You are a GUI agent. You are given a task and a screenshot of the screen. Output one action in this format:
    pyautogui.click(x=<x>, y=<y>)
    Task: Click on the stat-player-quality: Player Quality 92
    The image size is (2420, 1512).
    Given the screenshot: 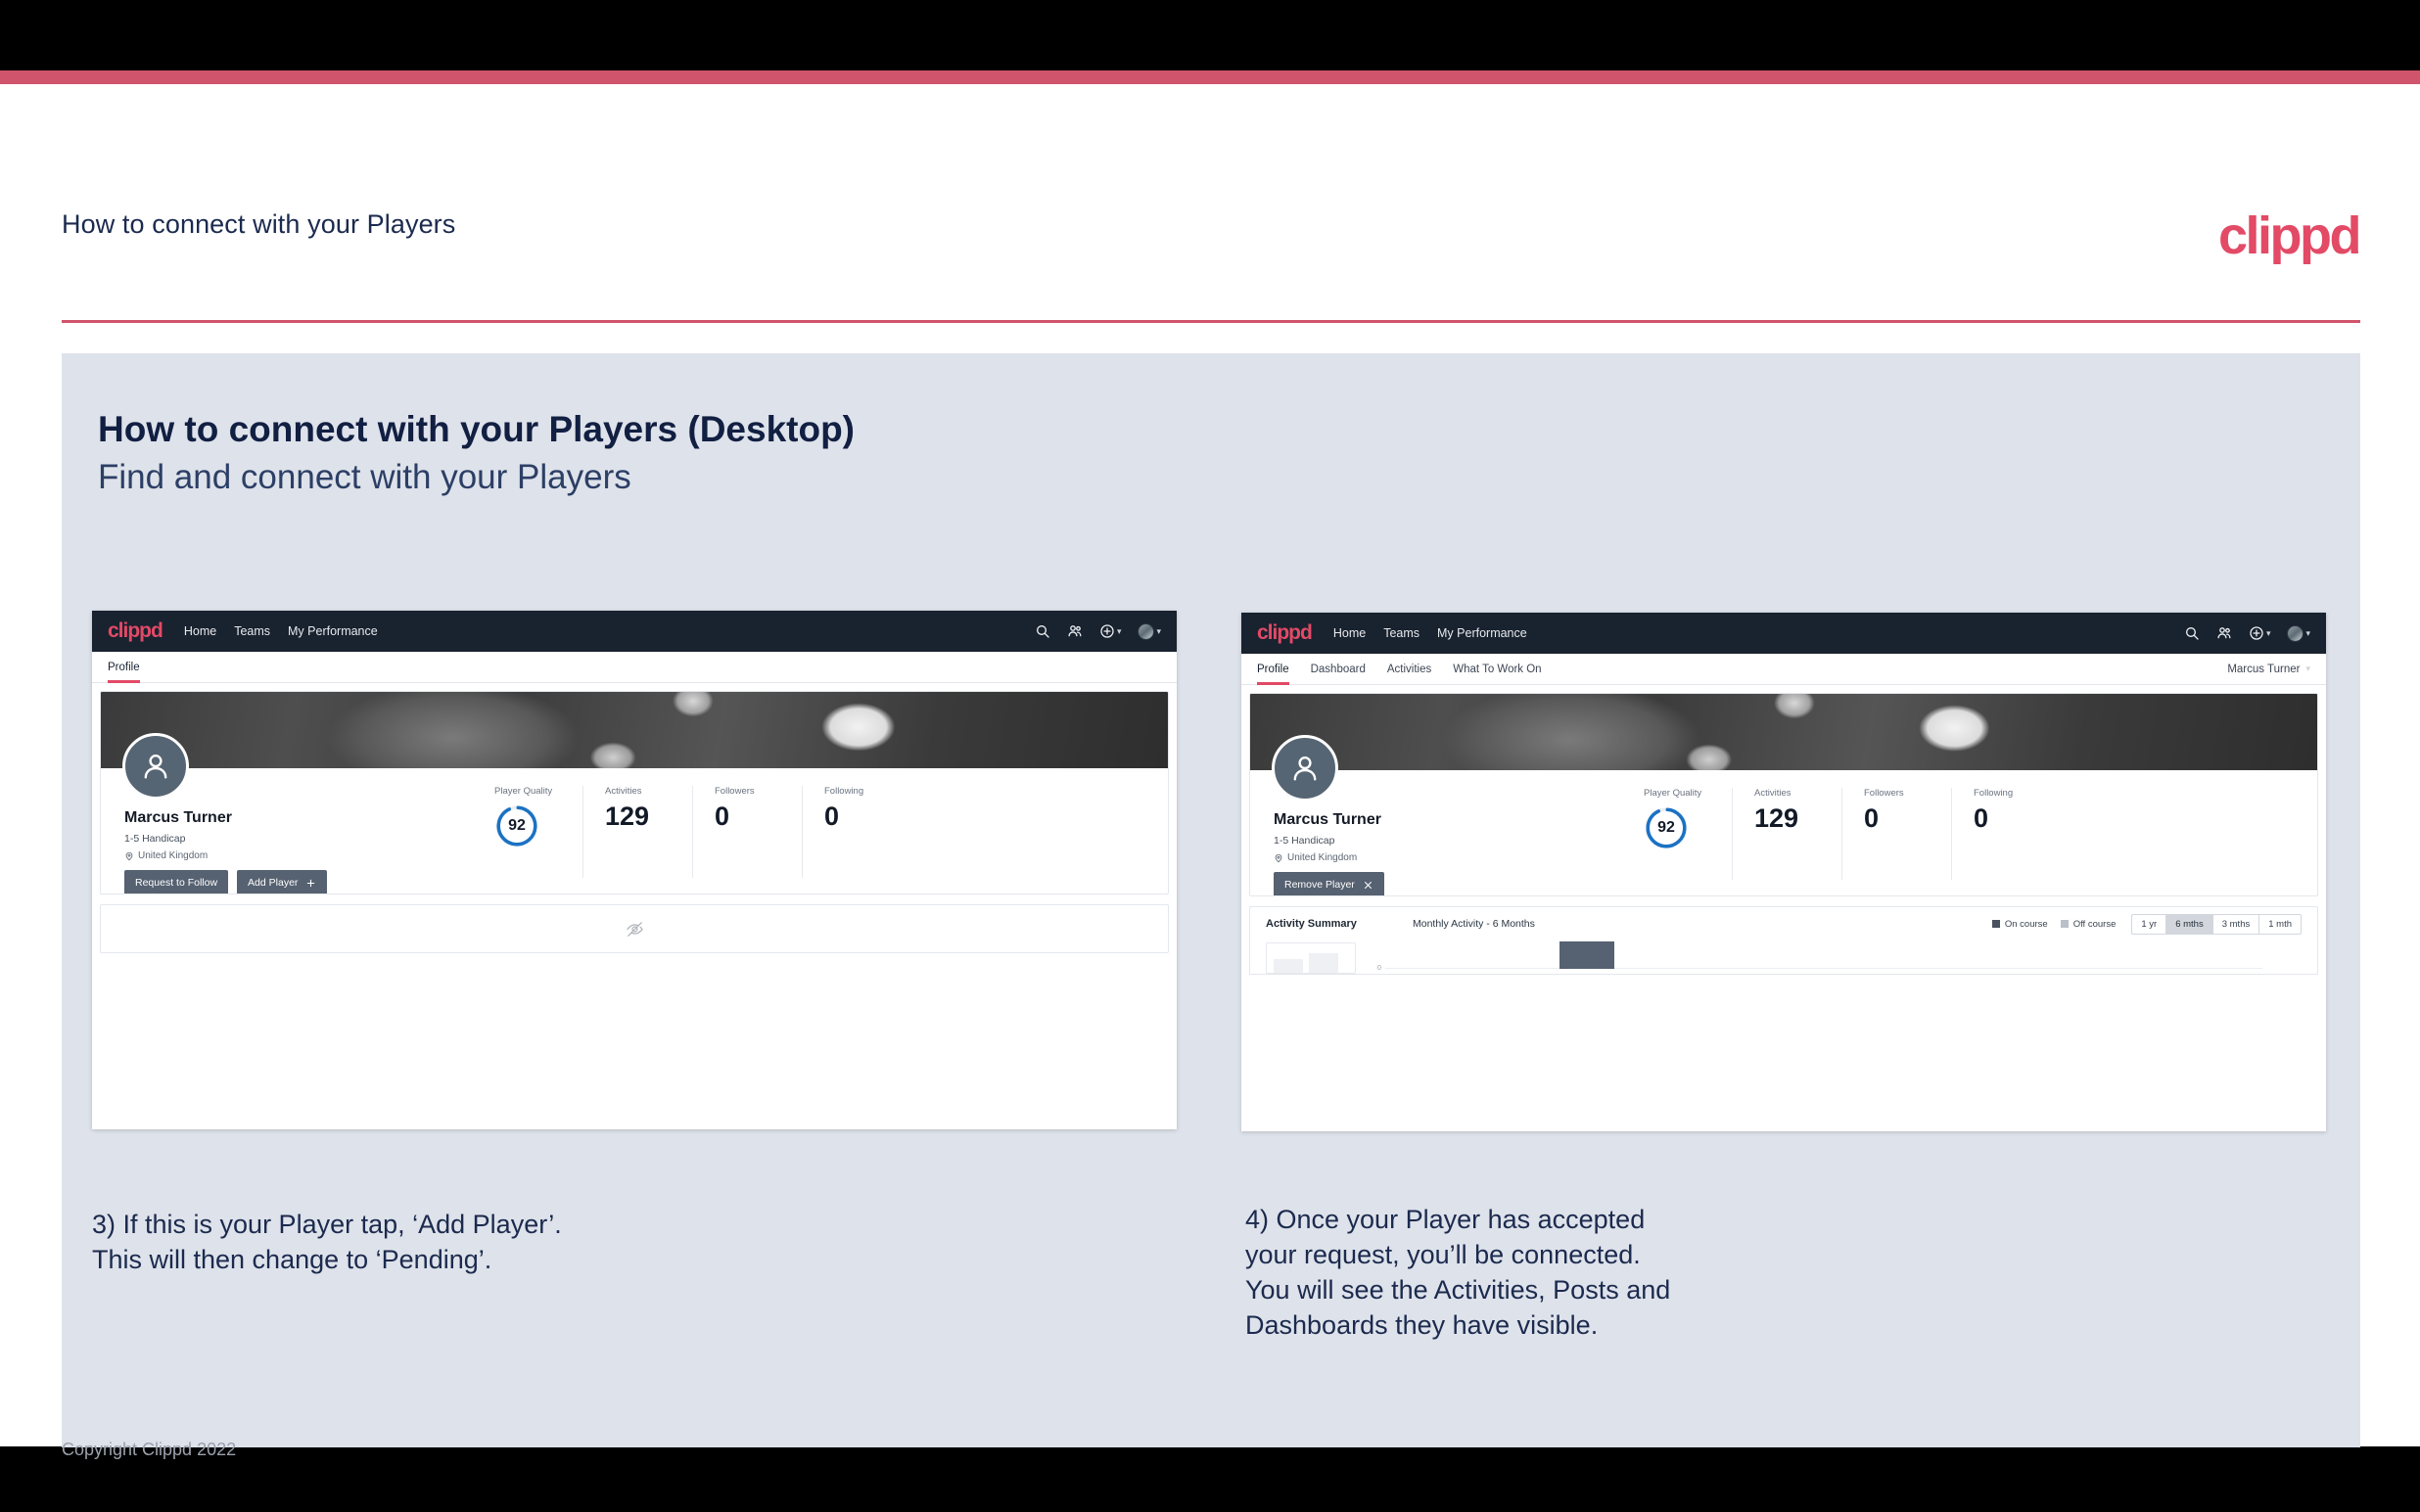 What is the action you would take?
    pyautogui.click(x=1677, y=834)
    